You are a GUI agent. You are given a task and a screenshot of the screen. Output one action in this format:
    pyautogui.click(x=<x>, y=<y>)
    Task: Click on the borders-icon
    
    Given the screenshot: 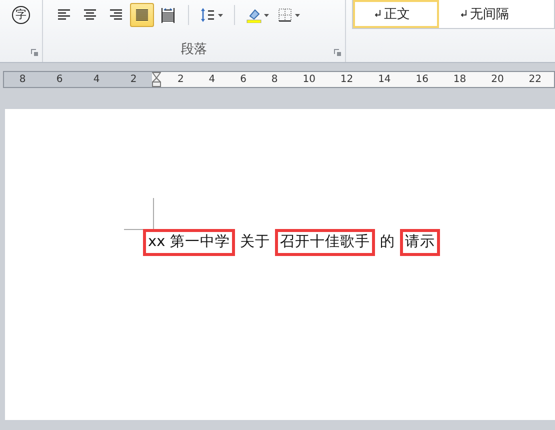 What is the action you would take?
    pyautogui.click(x=285, y=15)
    